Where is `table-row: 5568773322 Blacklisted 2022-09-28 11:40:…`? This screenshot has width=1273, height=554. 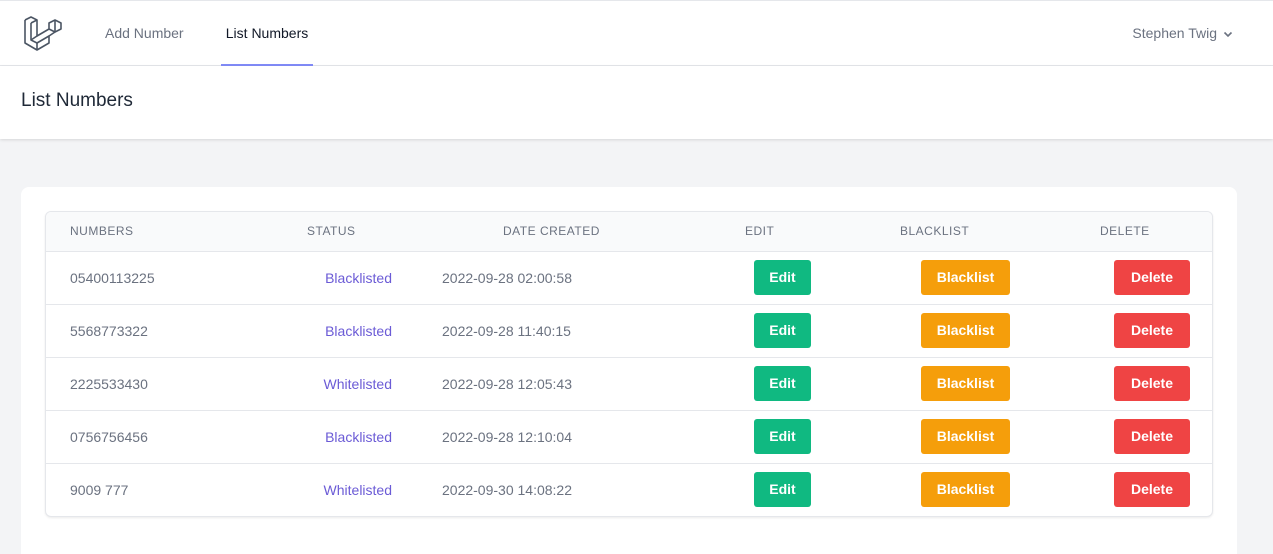
table-row: 5568773322 Blacklisted 2022-09-28 11:40:… is located at coordinates (629, 331).